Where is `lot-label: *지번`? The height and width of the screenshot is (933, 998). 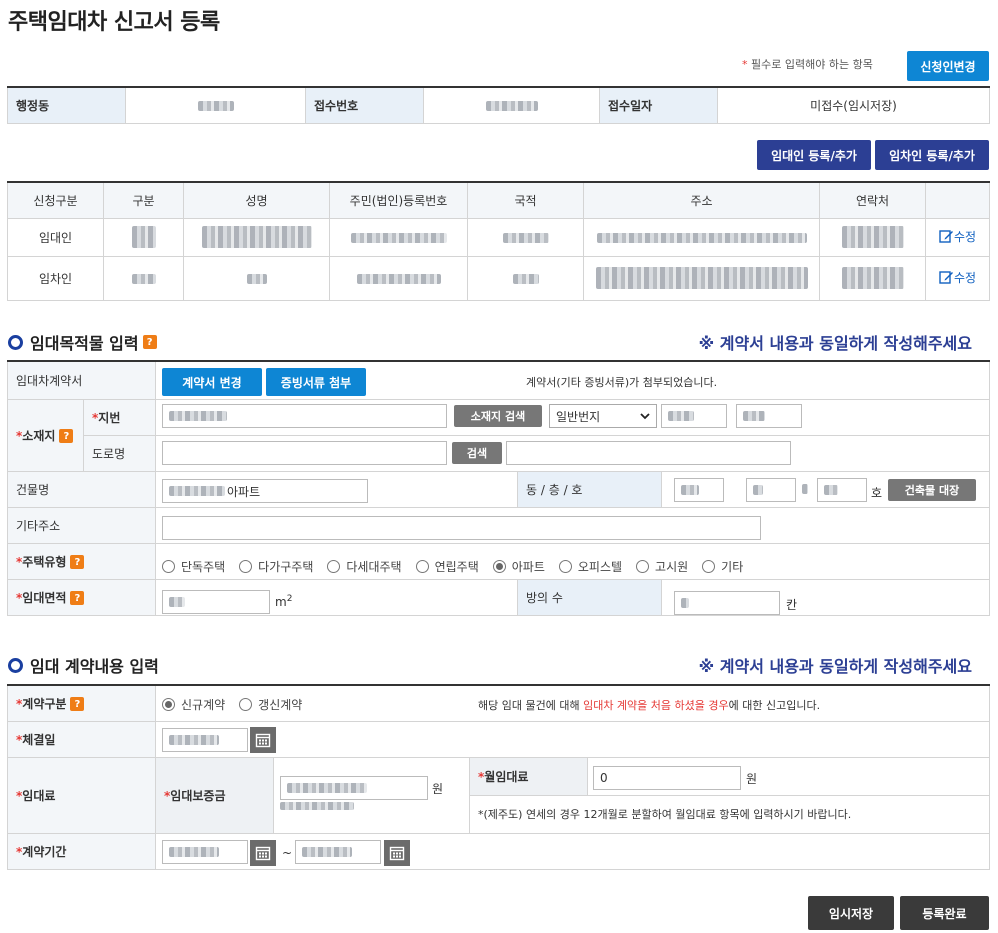
lot-label: *지번 is located at coordinates (119, 417).